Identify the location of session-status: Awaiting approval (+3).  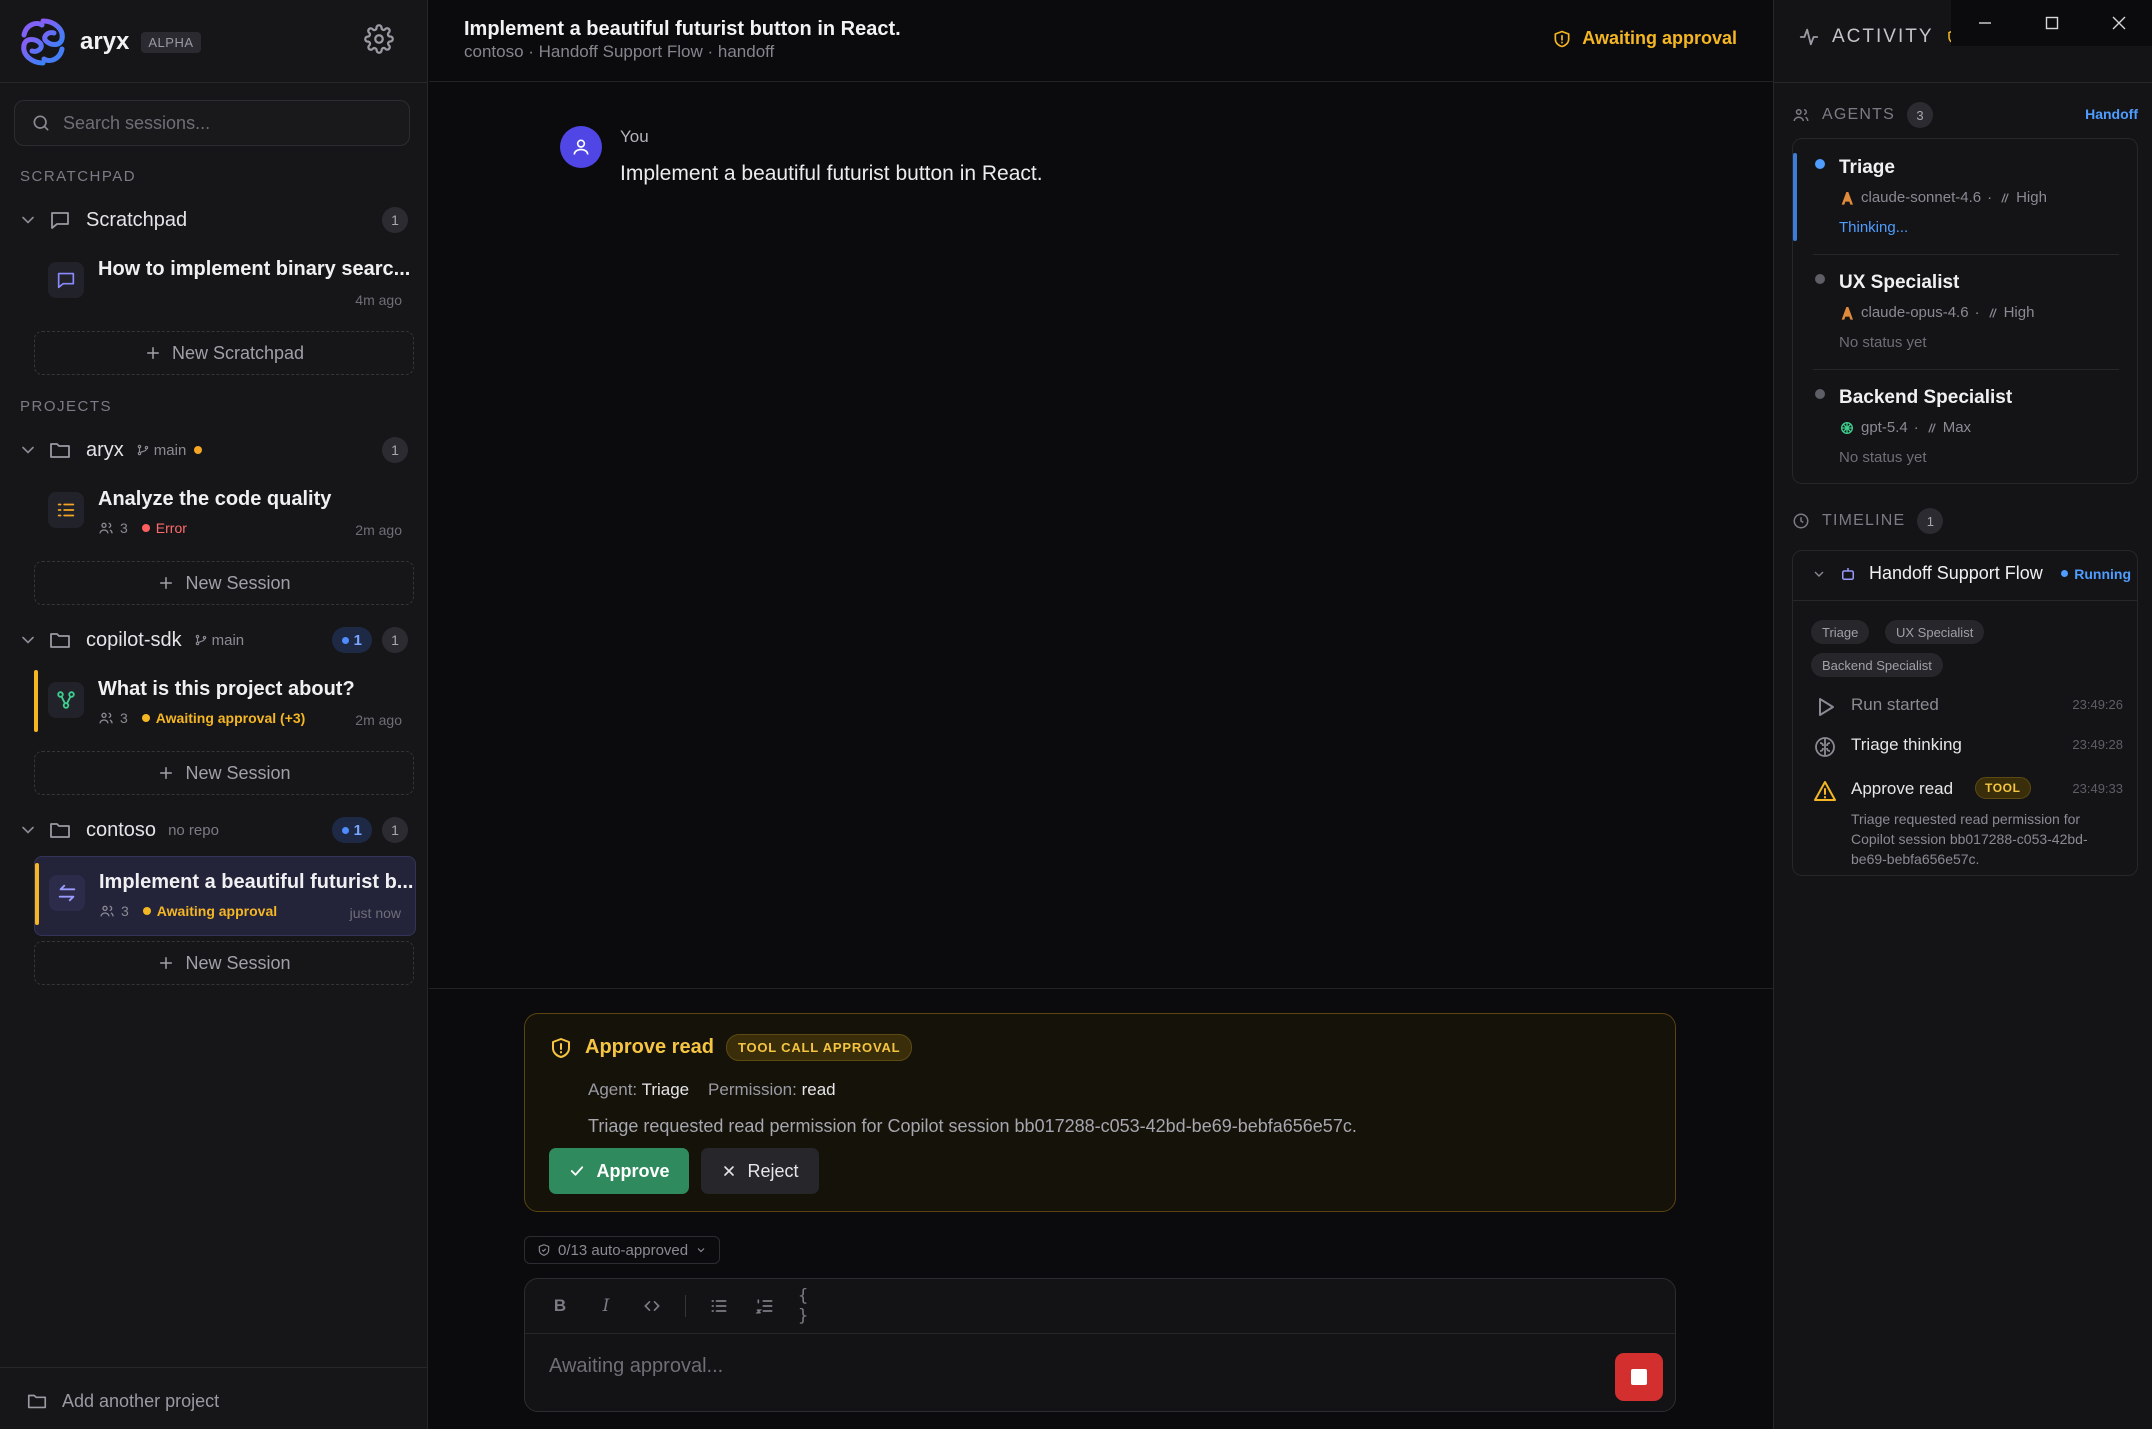
(230, 718).